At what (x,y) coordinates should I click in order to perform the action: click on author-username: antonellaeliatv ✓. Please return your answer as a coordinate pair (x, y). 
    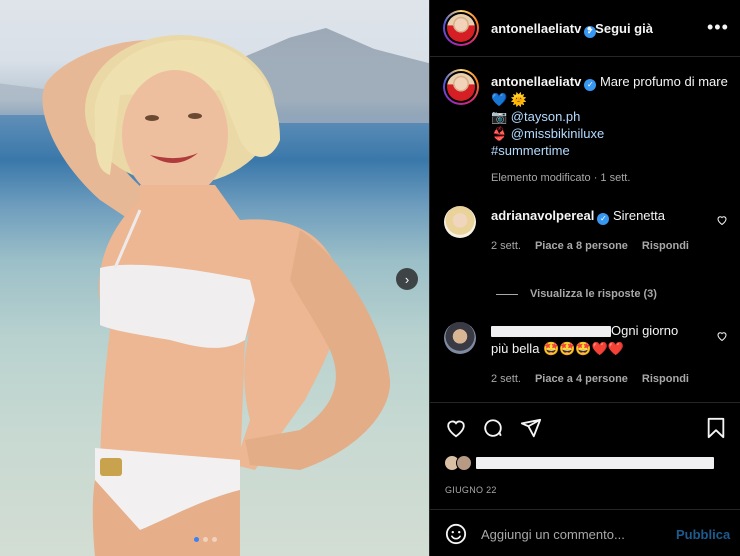
    Looking at the image, I should click on (544, 29).